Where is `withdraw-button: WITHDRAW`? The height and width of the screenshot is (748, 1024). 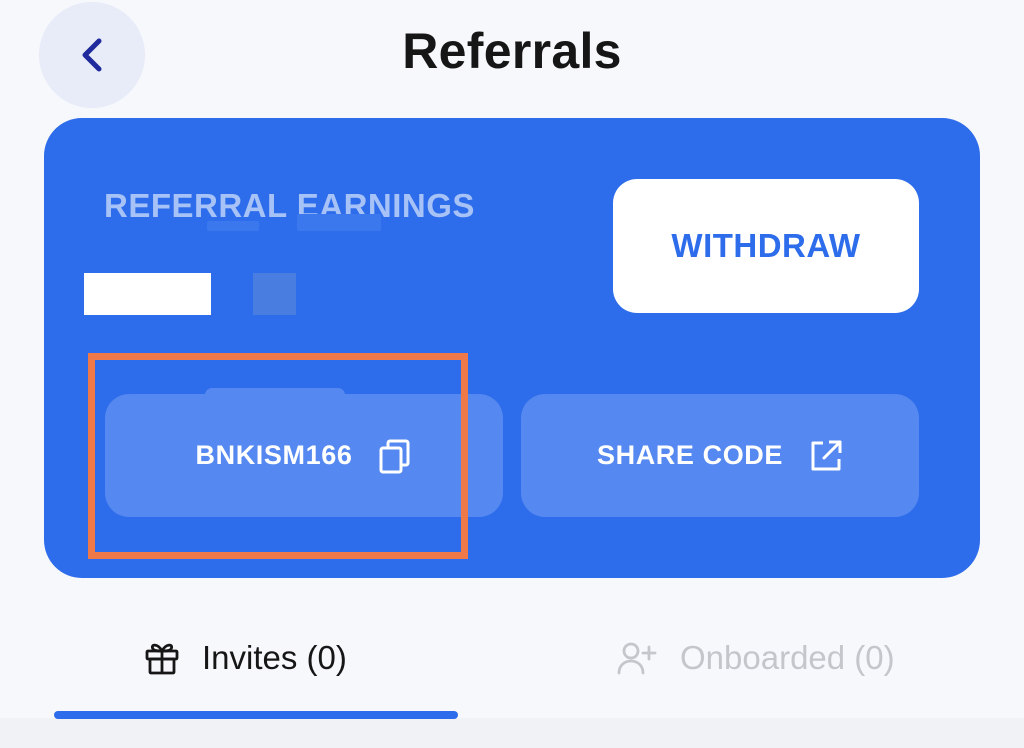 withdraw-button: WITHDRAW is located at coordinates (766, 246).